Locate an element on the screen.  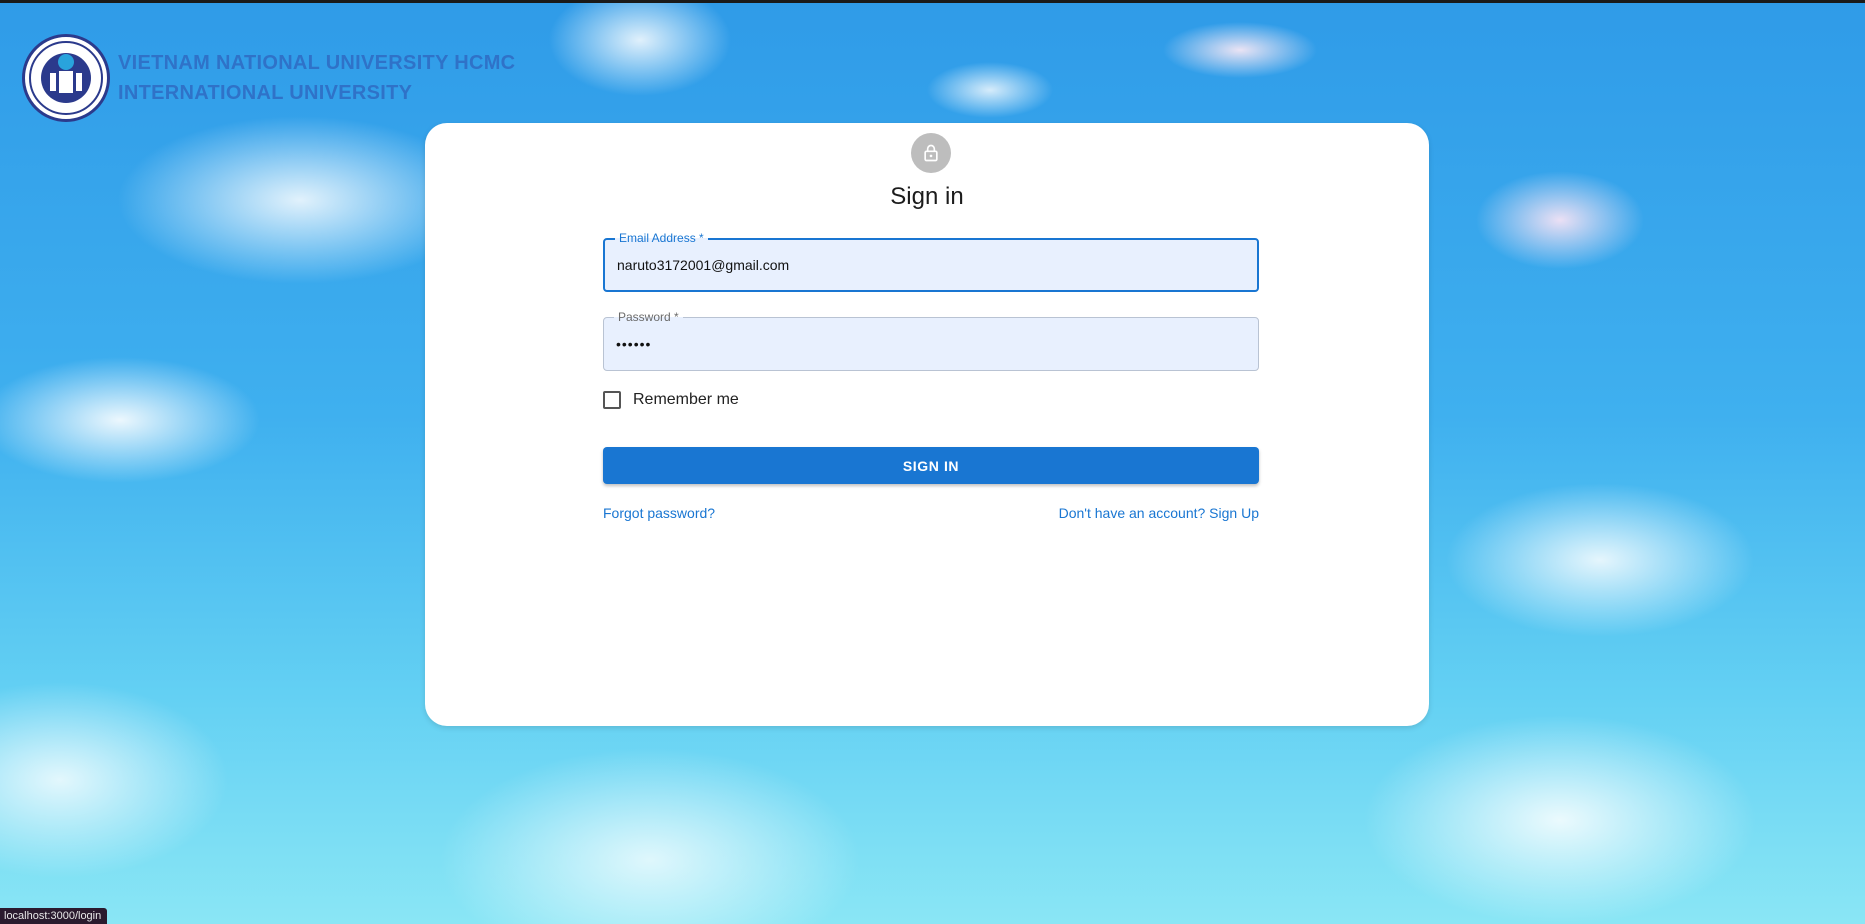
remember-me: Remember me is located at coordinates (671, 400).